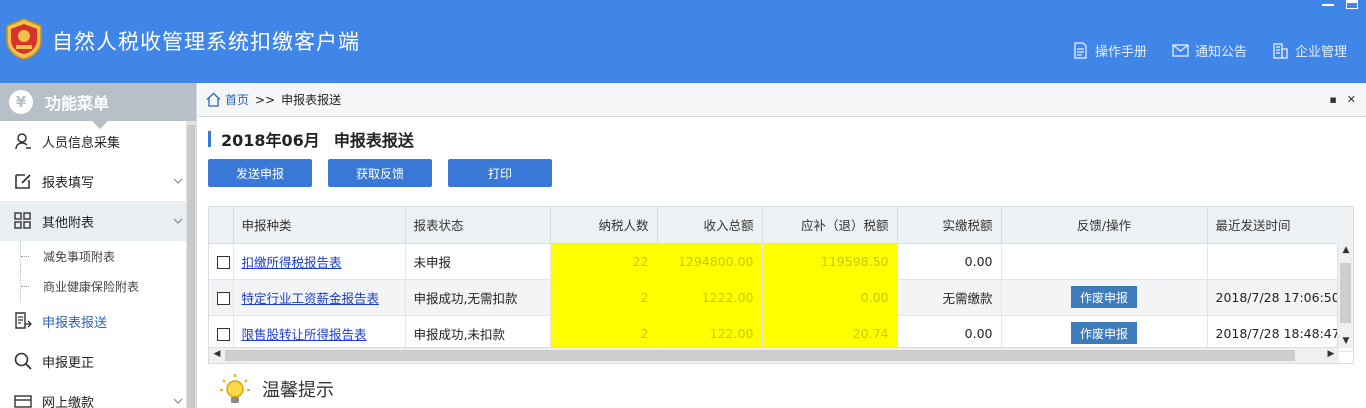 This screenshot has height=408, width=1366. What do you see at coordinates (1345, 293) in the screenshot?
I see `vertical-scroll-thumb` at bounding box center [1345, 293].